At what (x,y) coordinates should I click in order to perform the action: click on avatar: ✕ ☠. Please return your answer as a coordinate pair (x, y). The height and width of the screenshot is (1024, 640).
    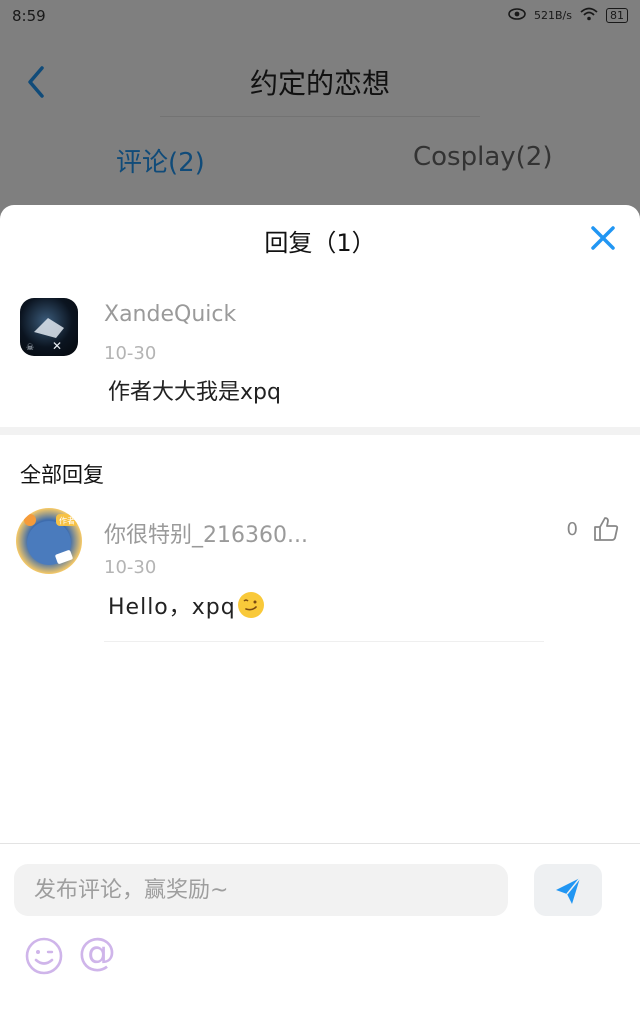
    Looking at the image, I should click on (49, 327).